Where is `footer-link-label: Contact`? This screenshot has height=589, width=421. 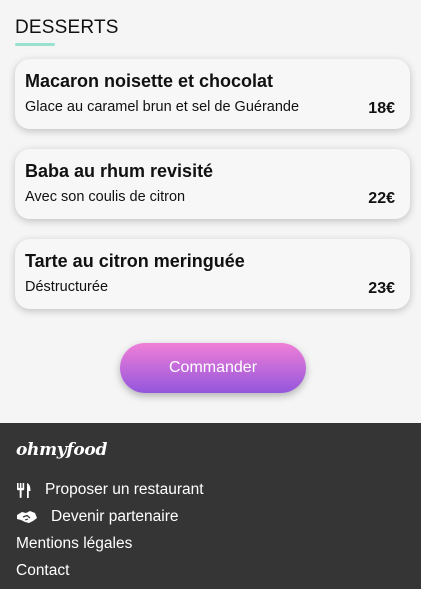 footer-link-label: Contact is located at coordinates (43, 570).